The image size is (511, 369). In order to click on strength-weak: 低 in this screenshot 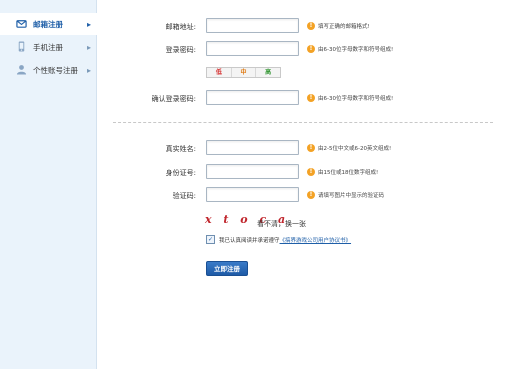, I will do `click(219, 72)`.